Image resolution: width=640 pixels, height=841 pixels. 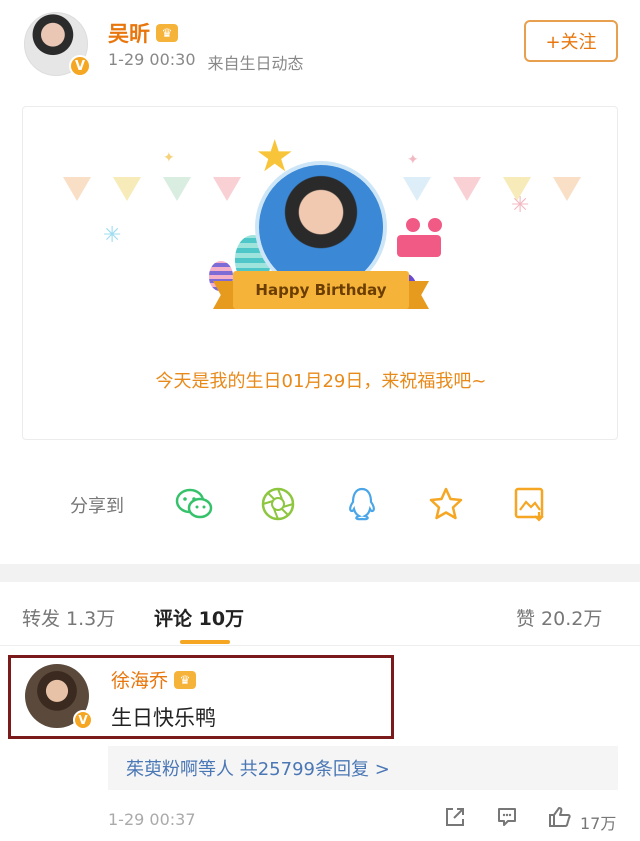 I want to click on comment-icon, so click(x=507, y=820).